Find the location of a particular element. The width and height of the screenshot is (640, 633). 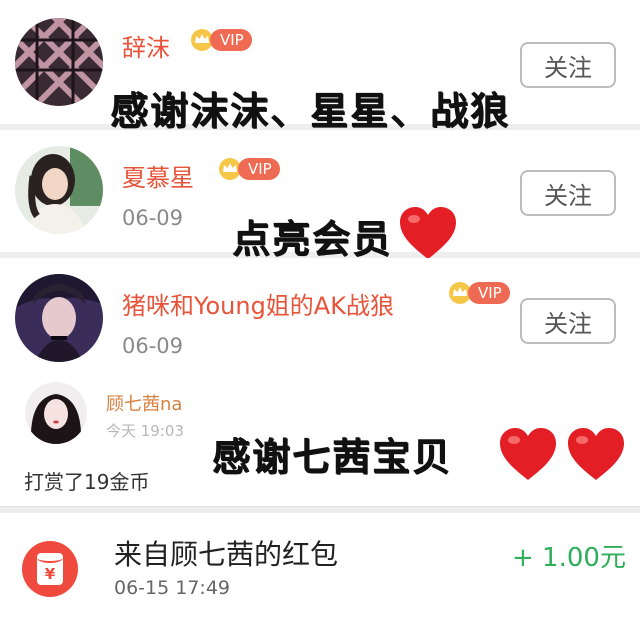

red-packet-title: 来自顾七茜的红包 is located at coordinates (226, 554).